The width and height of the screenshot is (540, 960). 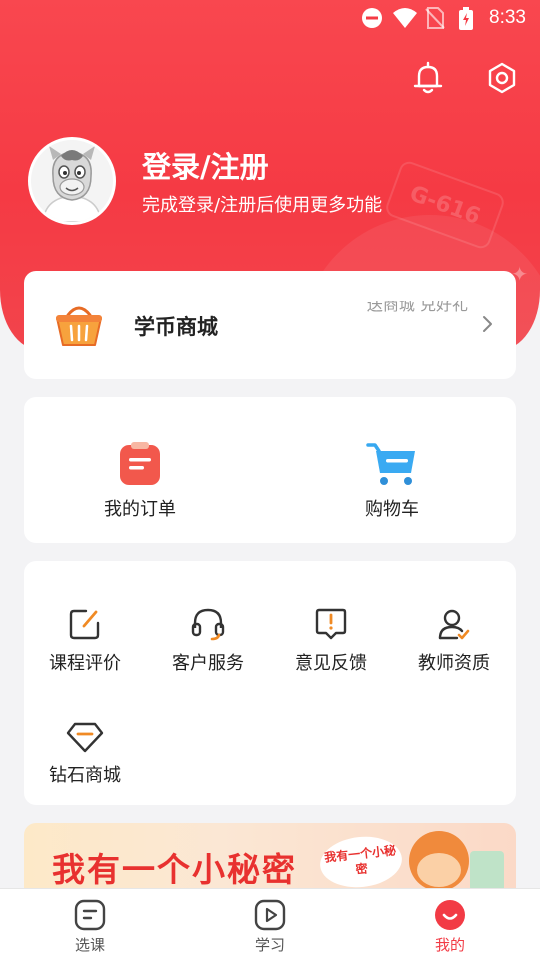 What do you see at coordinates (85, 641) in the screenshot?
I see `course-review-button: 课程评价` at bounding box center [85, 641].